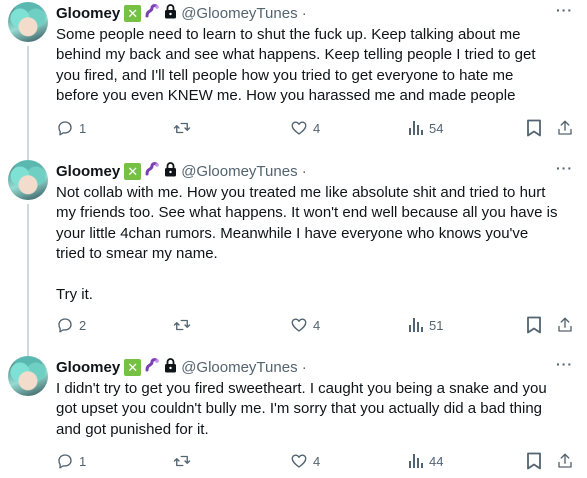 This screenshot has height=478, width=587. What do you see at coordinates (425, 325) in the screenshot?
I see `views-button: 51` at bounding box center [425, 325].